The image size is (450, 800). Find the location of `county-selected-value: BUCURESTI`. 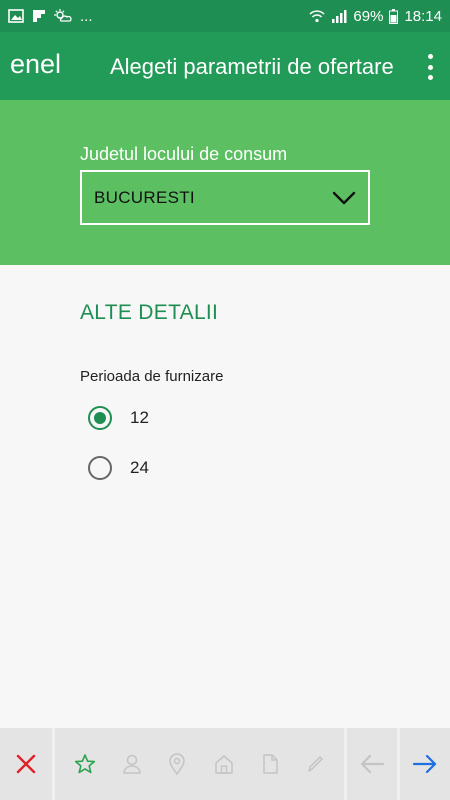

county-selected-value: BUCURESTI is located at coordinates (144, 197).